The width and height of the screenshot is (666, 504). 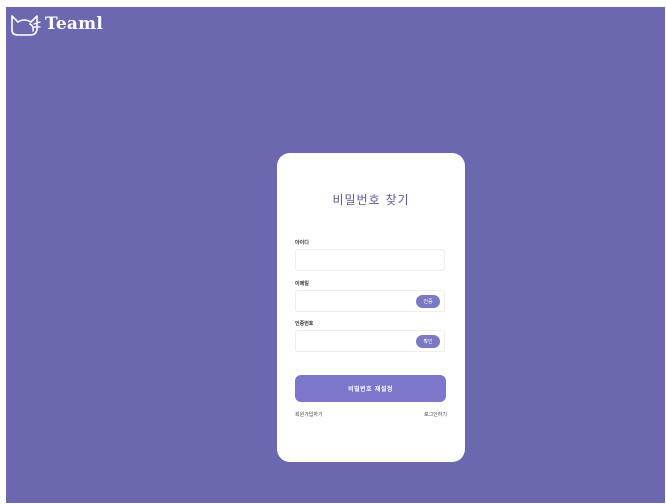 What do you see at coordinates (370, 302) in the screenshot?
I see `email-field-box: 인증` at bounding box center [370, 302].